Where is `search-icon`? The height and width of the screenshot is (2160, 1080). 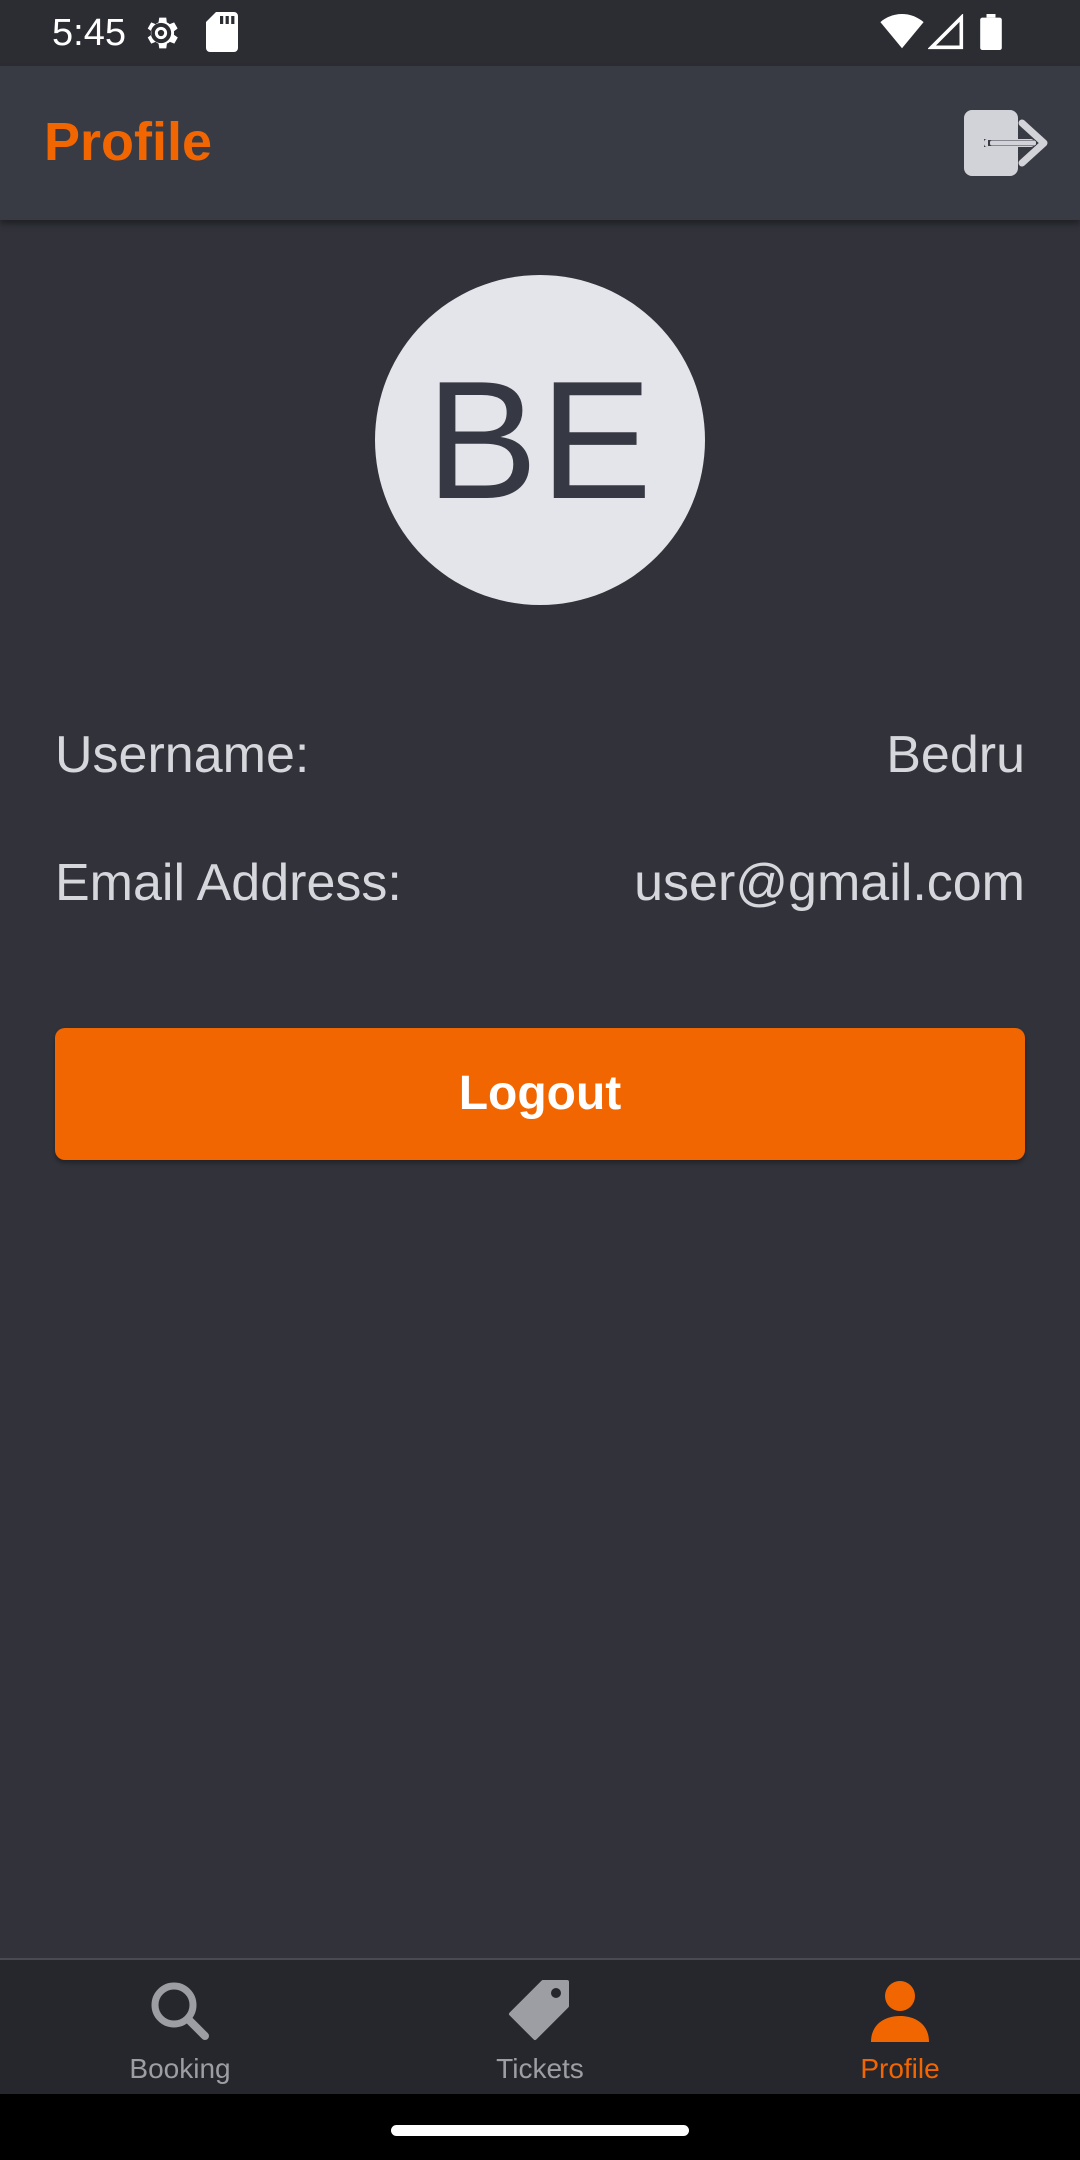 search-icon is located at coordinates (180, 2011).